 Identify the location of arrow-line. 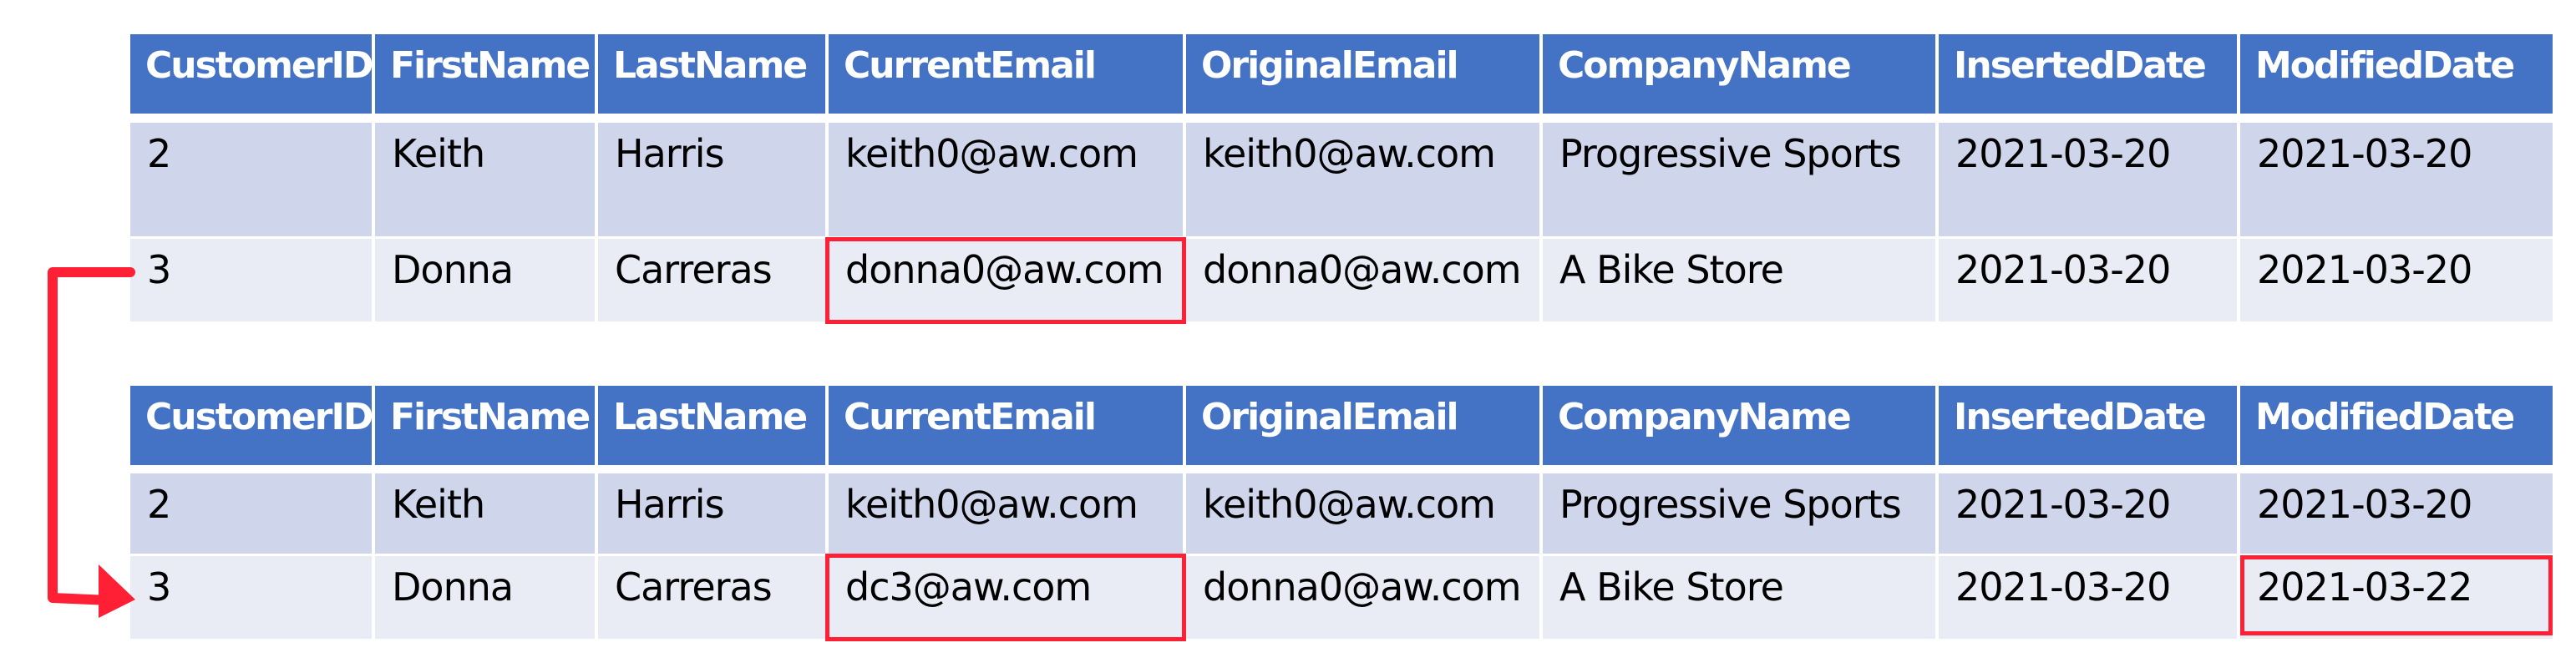
(91, 436).